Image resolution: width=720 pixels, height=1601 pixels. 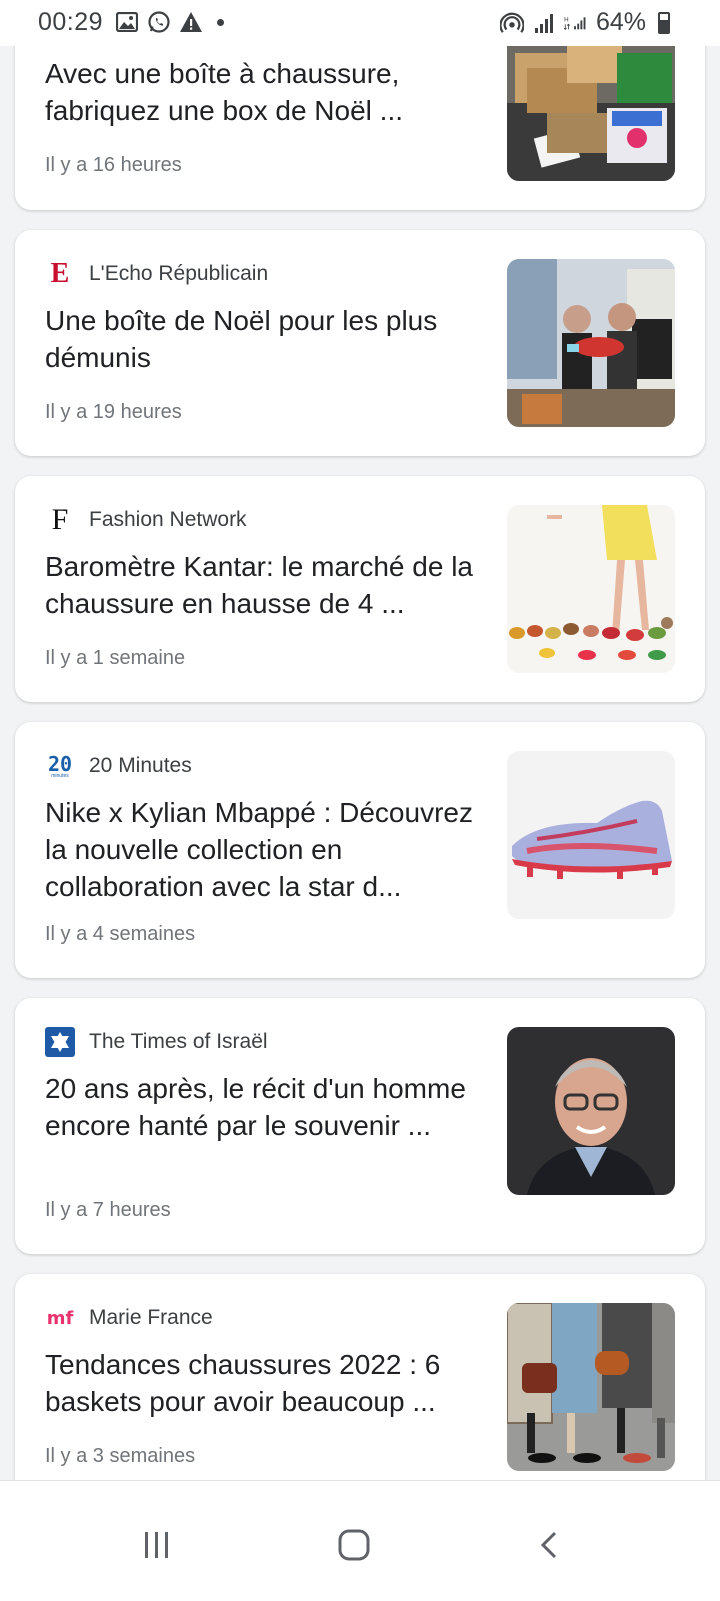 What do you see at coordinates (220, 22) in the screenshot?
I see `more-notifications-dot` at bounding box center [220, 22].